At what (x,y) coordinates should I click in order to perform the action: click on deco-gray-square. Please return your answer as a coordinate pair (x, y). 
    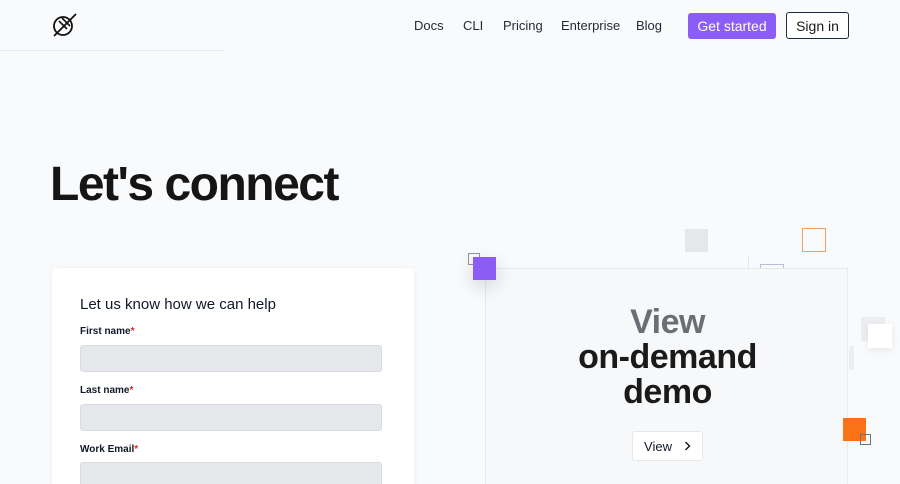
    Looking at the image, I should click on (696, 240).